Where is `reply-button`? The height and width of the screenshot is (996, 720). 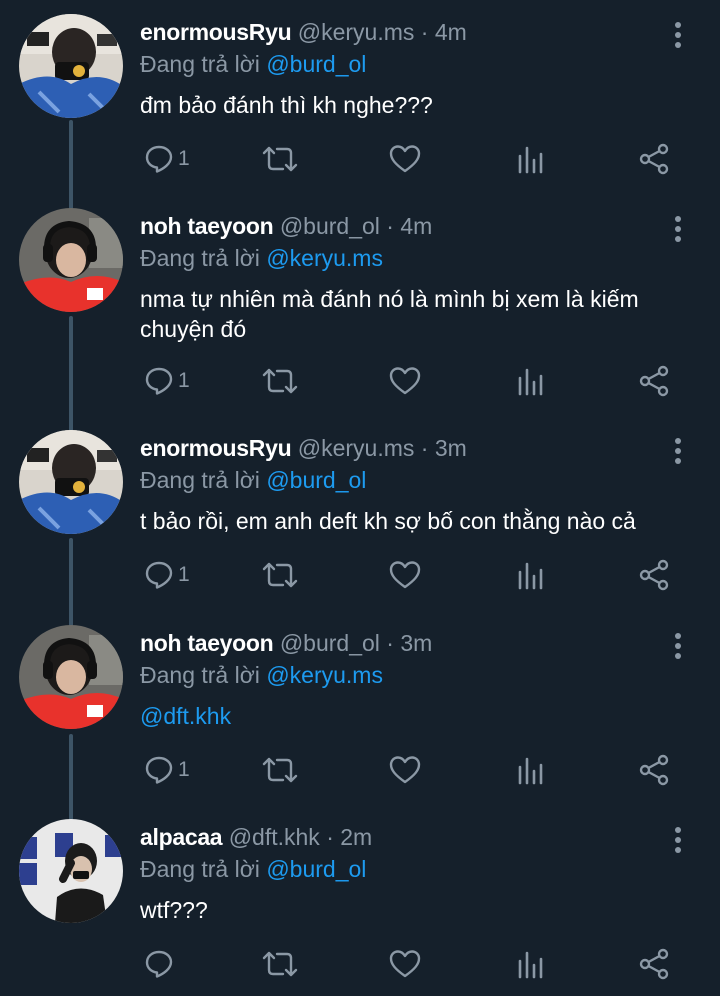
reply-button is located at coordinates (161, 964).